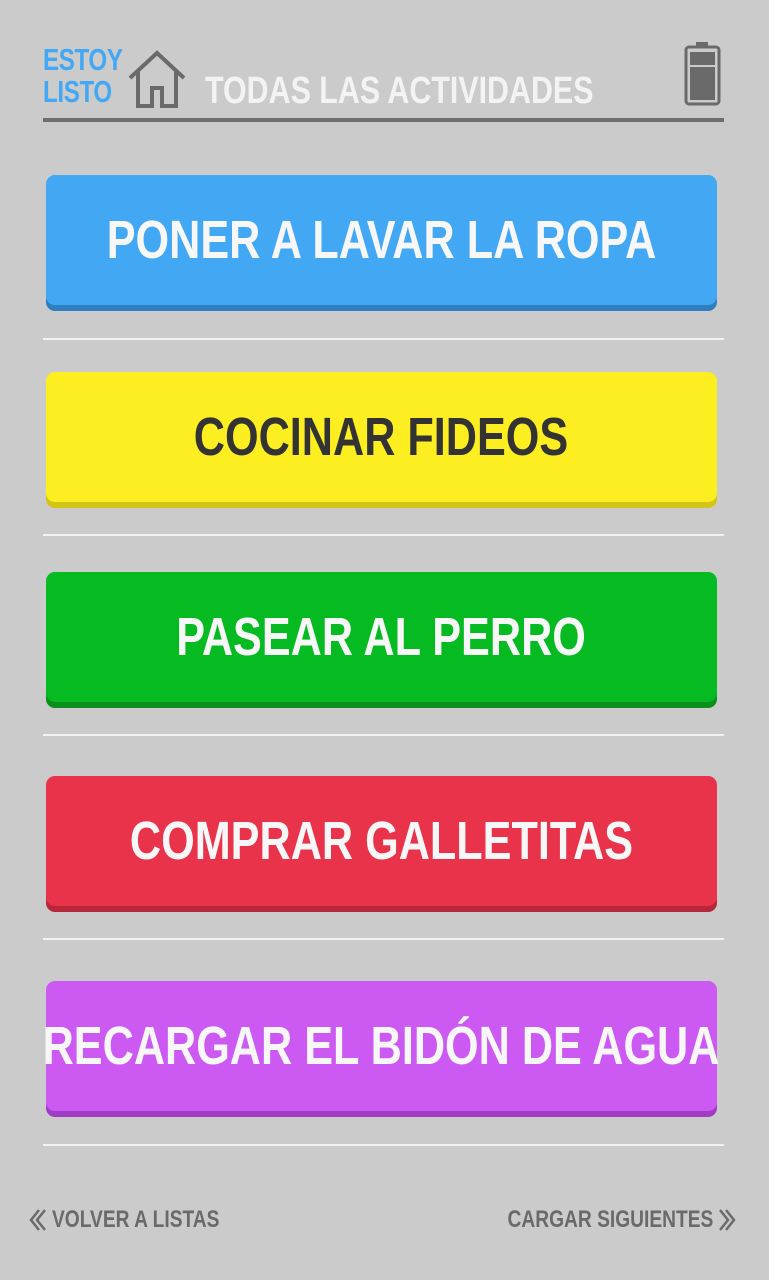 Image resolution: width=769 pixels, height=1280 pixels. I want to click on back-to-lists-link: VOLVER A LISTAS, so click(144, 1220).